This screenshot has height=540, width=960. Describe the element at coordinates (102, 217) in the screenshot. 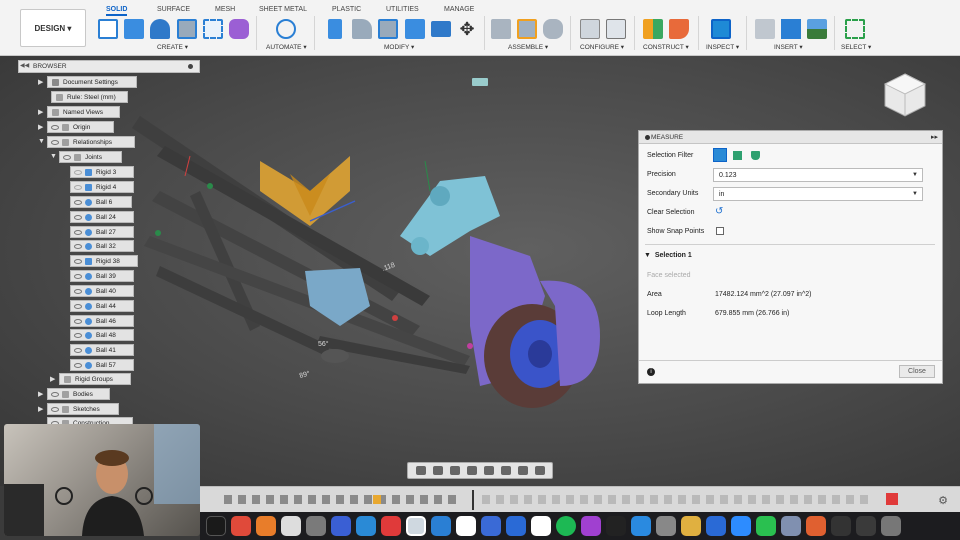

I see `browser-item-joint: Ball 24` at that location.